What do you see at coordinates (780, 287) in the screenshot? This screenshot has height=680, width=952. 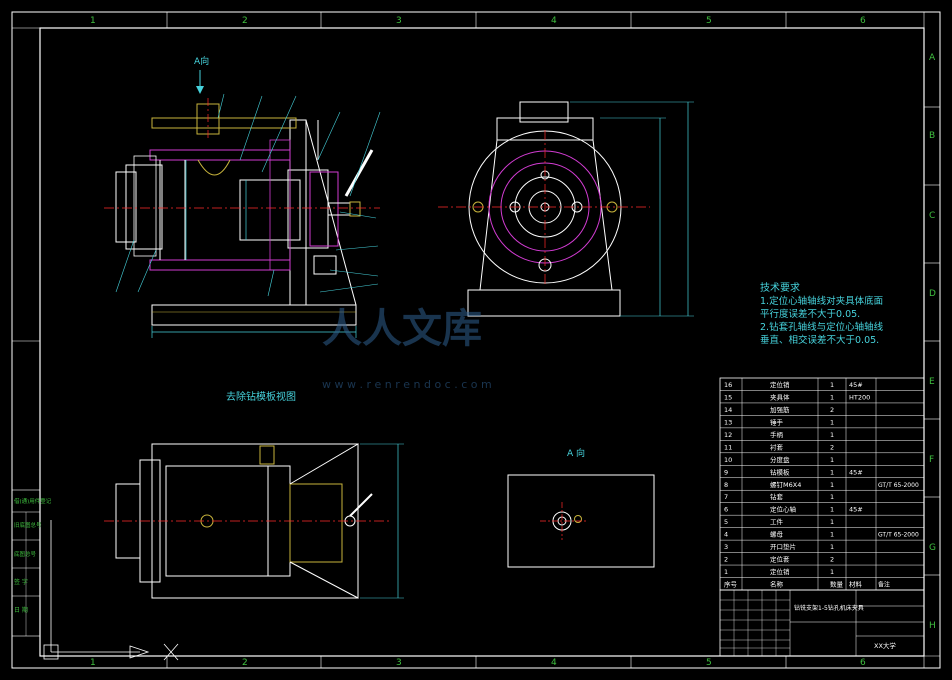 I see `tech-req-title: 技术要求` at bounding box center [780, 287].